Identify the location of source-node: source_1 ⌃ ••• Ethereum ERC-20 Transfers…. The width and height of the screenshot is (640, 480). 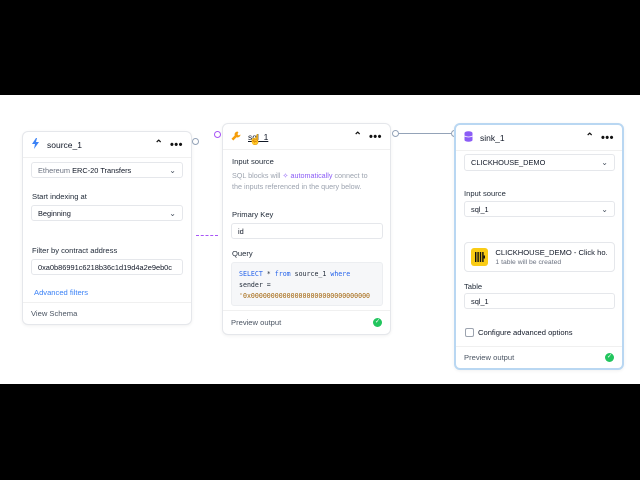
(107, 228).